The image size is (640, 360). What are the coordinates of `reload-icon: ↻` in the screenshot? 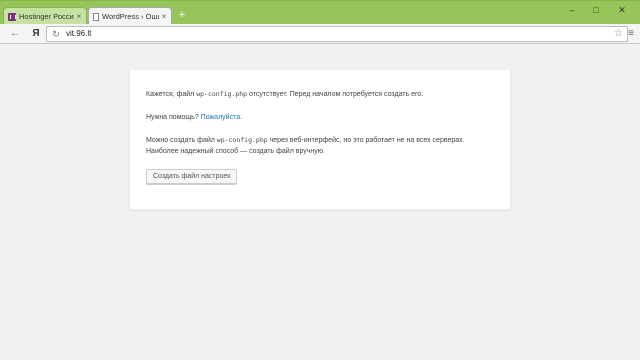 It's located at (56, 34).